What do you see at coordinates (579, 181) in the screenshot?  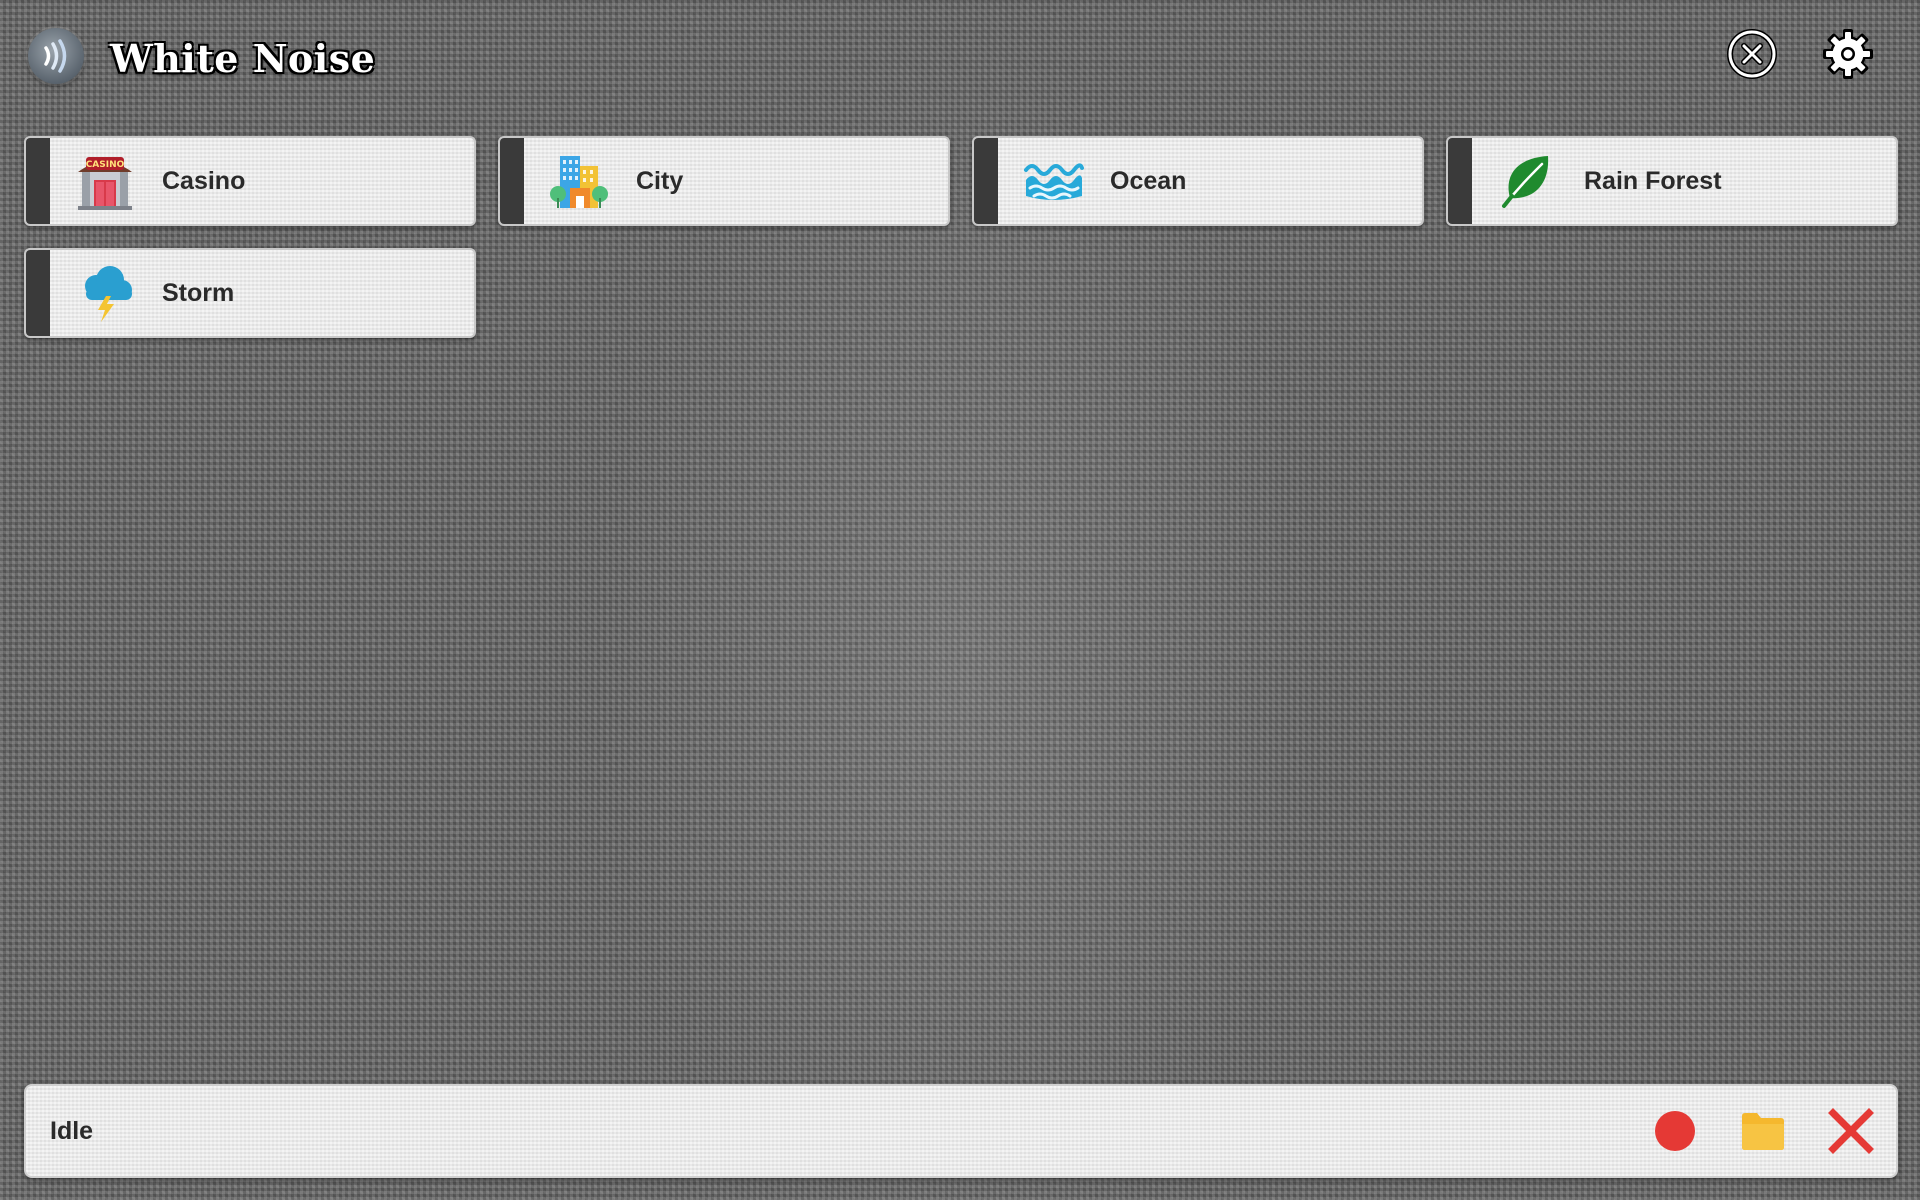 I see `city-buildings-icon` at bounding box center [579, 181].